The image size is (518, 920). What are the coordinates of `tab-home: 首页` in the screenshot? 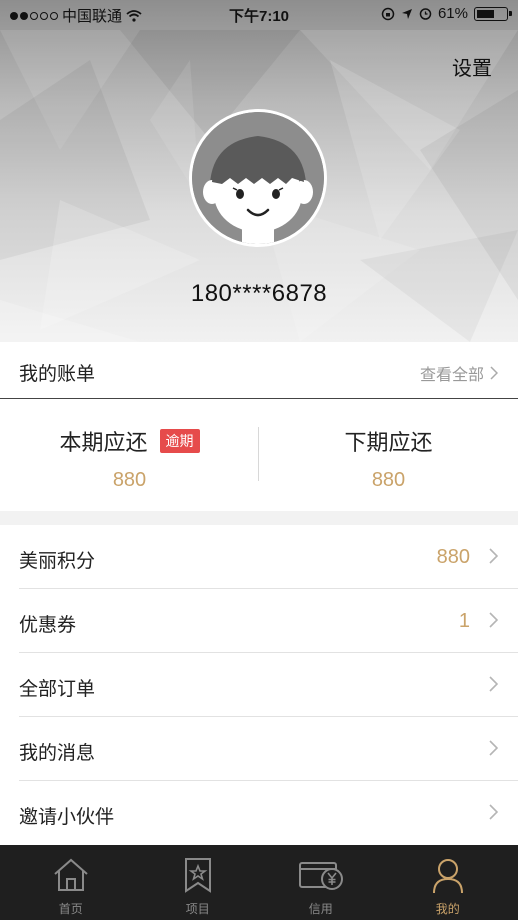 It's located at (71, 882).